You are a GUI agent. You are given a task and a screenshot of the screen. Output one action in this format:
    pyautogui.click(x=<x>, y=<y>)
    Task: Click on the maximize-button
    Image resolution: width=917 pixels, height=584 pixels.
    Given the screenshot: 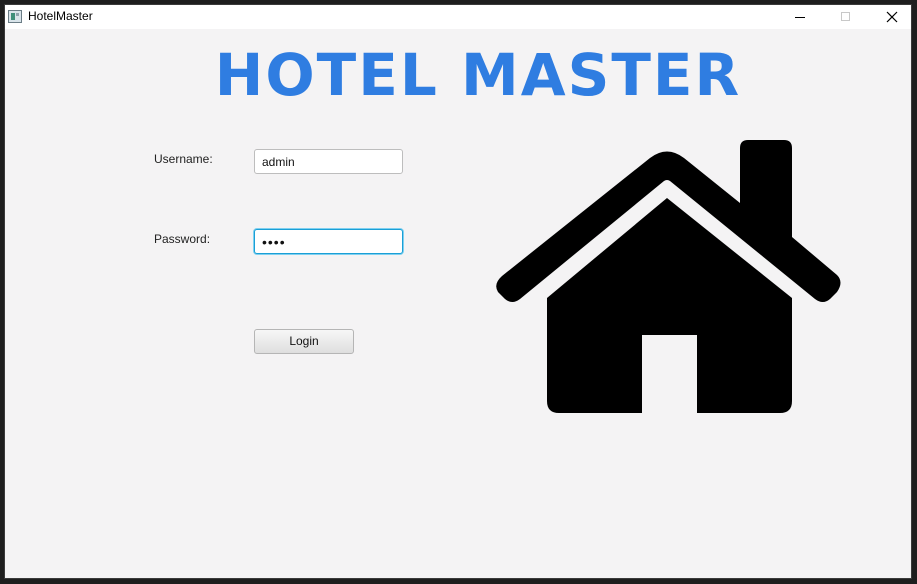 What is the action you would take?
    pyautogui.click(x=846, y=17)
    